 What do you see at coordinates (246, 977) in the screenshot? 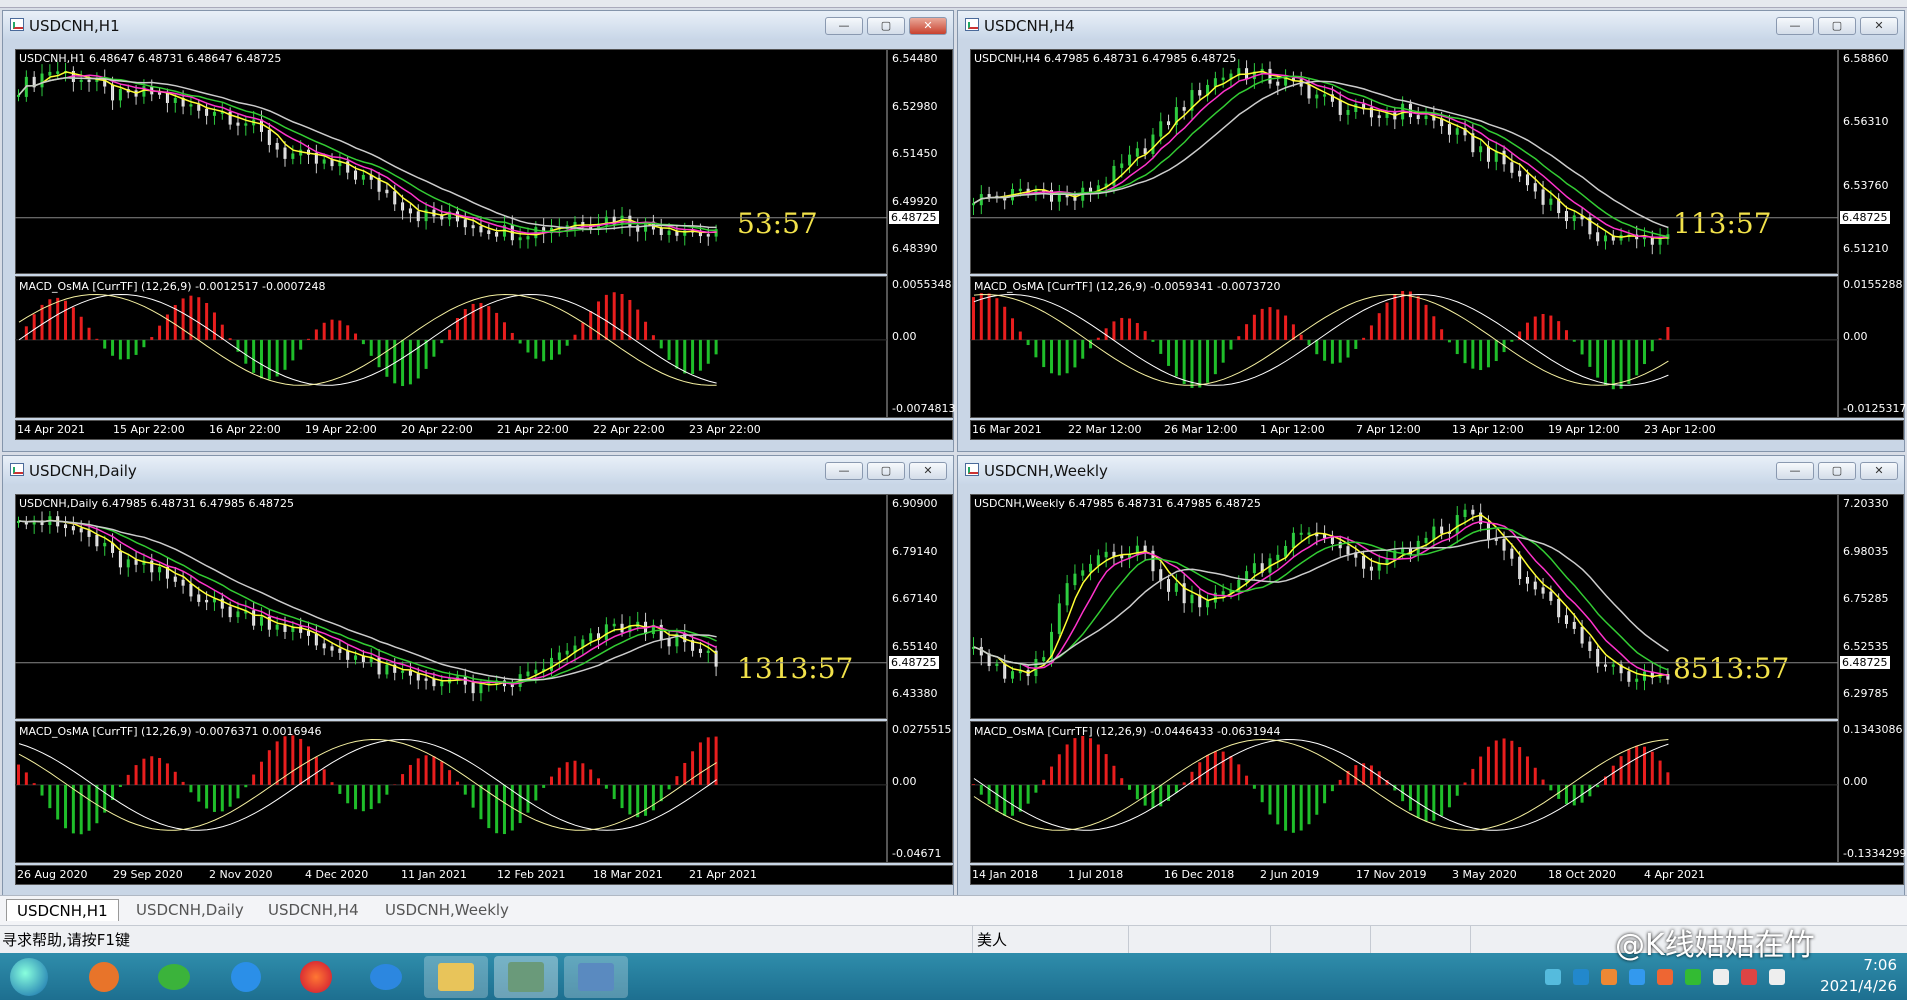
I see `taskbar-app-edit` at bounding box center [246, 977].